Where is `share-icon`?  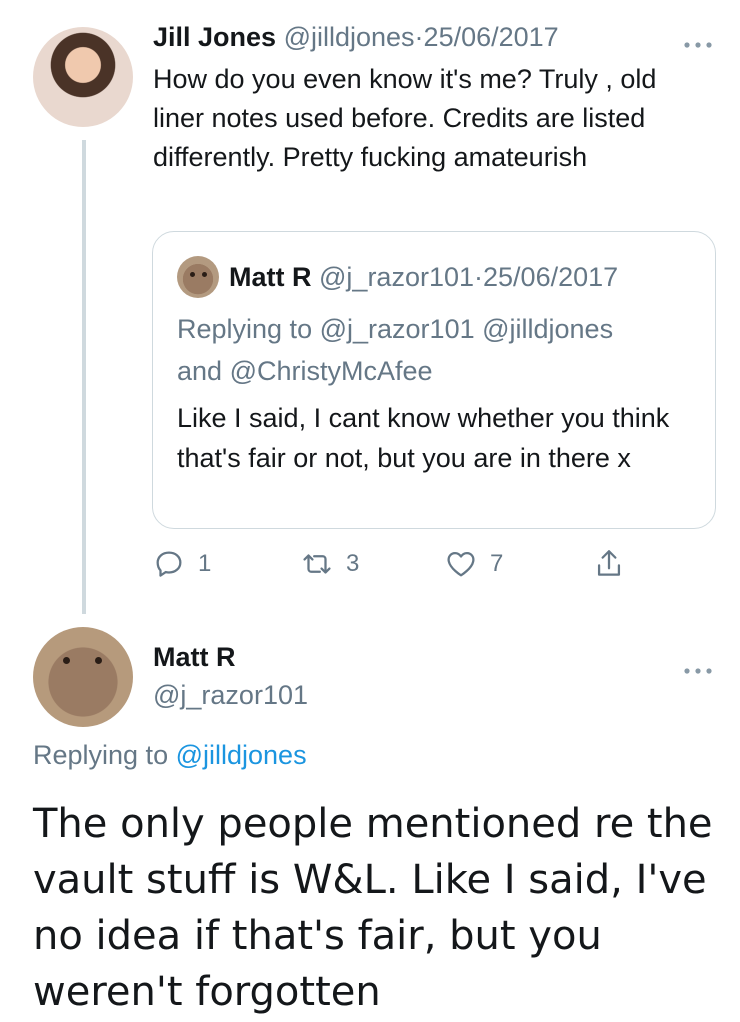 share-icon is located at coordinates (609, 563).